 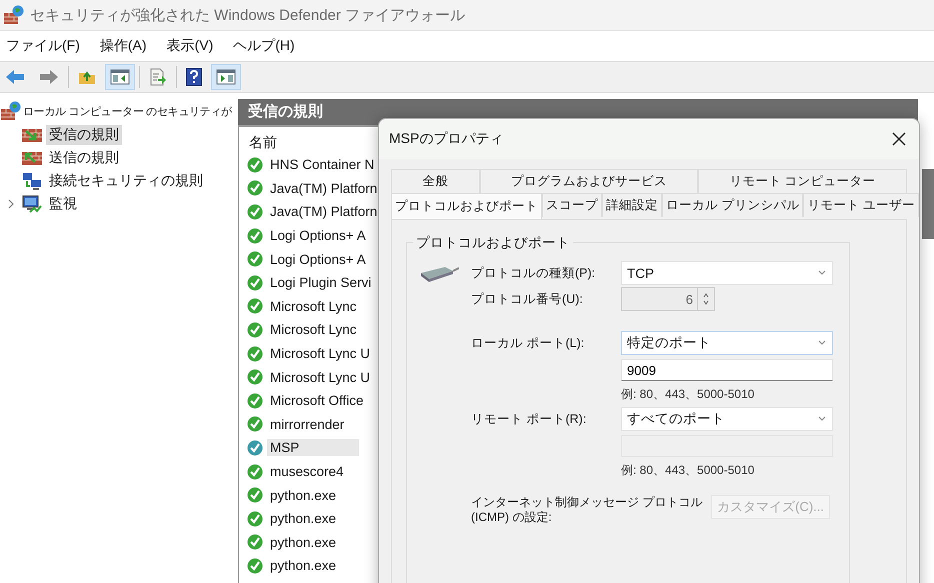 What do you see at coordinates (899, 139) in the screenshot?
I see `close-icon` at bounding box center [899, 139].